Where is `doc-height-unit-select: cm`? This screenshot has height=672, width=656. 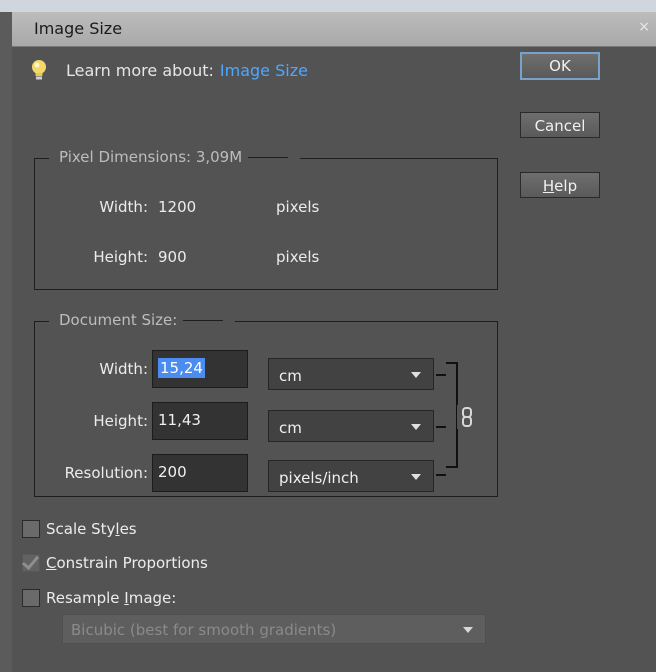
doc-height-unit-select: cm is located at coordinates (351, 426).